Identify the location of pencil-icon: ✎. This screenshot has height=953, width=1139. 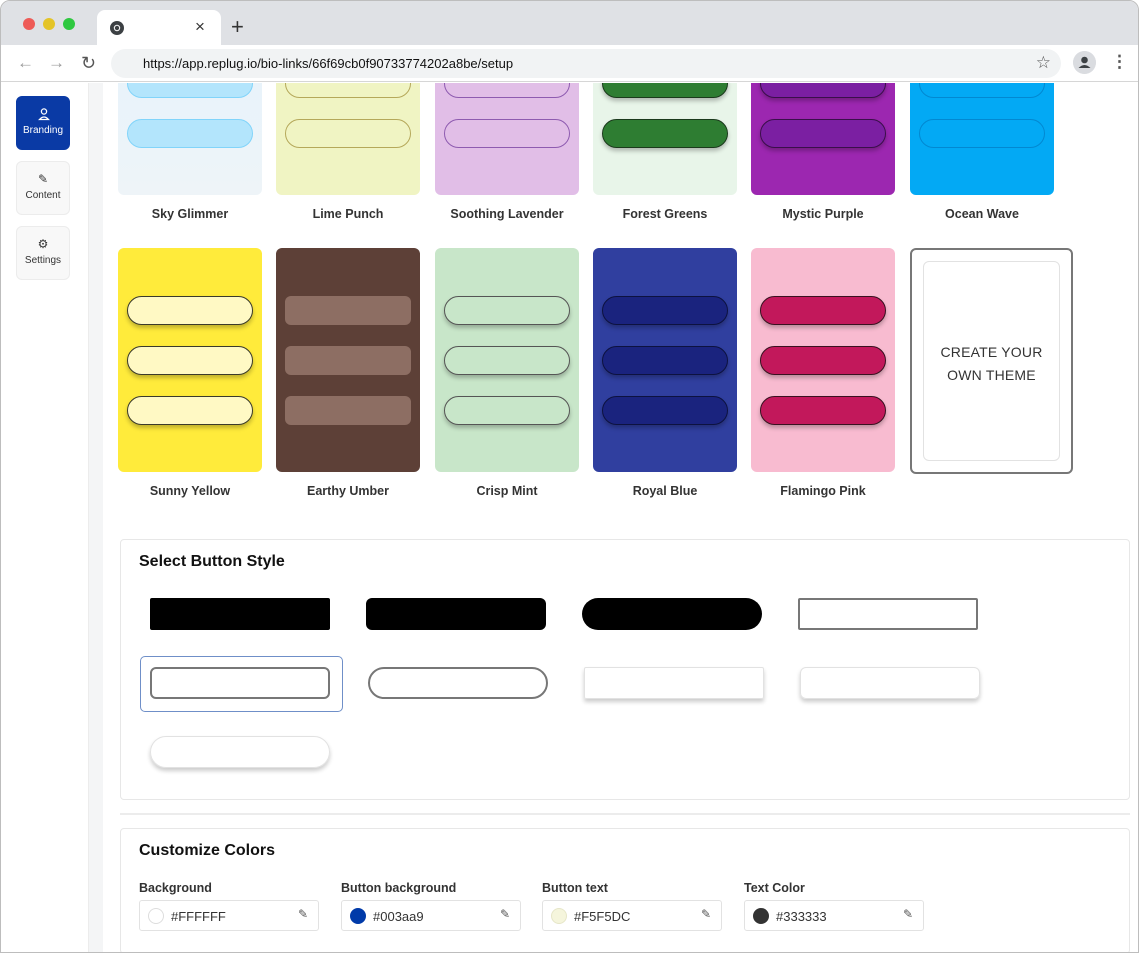
(43, 179).